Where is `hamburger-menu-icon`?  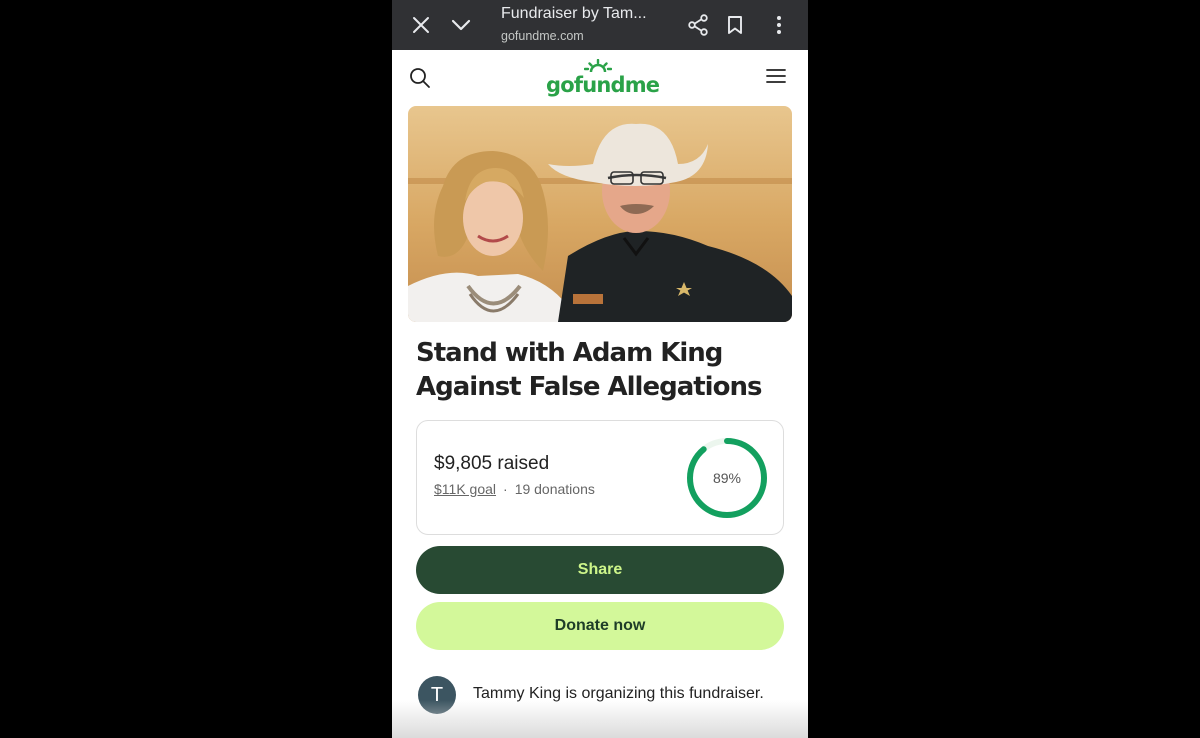 hamburger-menu-icon is located at coordinates (779, 79).